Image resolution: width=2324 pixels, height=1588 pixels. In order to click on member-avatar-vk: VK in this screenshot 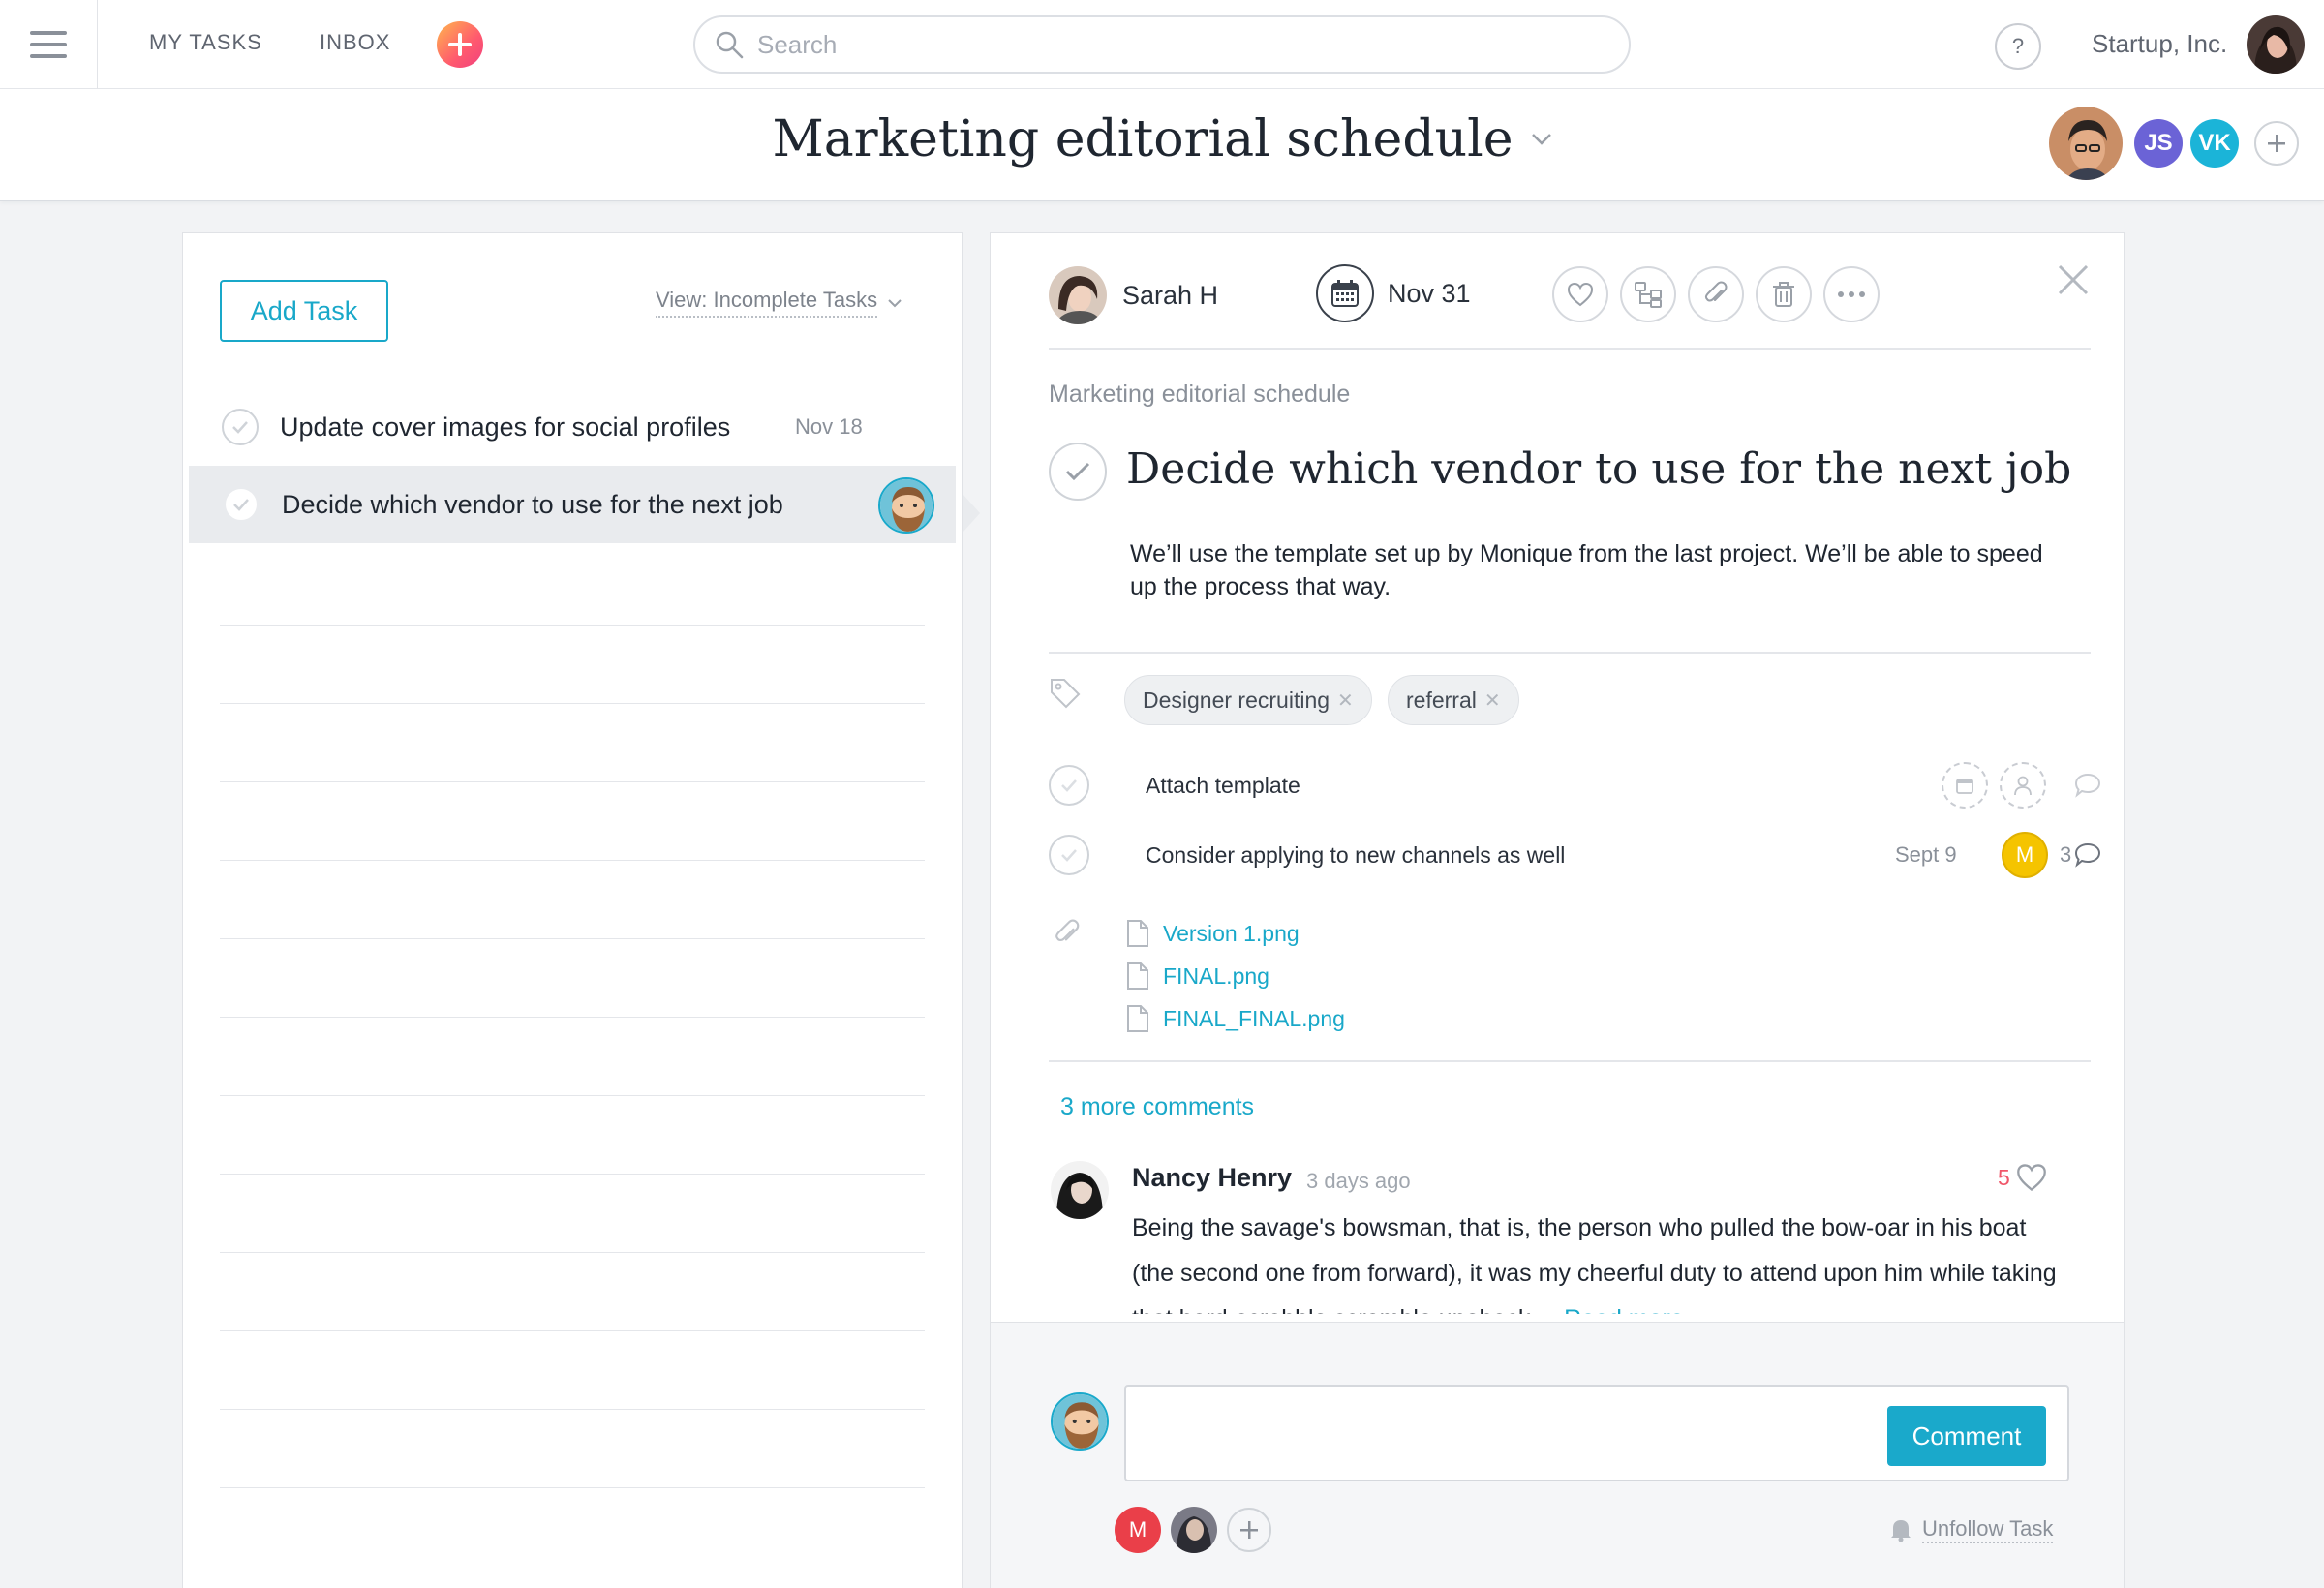, I will do `click(2215, 143)`.